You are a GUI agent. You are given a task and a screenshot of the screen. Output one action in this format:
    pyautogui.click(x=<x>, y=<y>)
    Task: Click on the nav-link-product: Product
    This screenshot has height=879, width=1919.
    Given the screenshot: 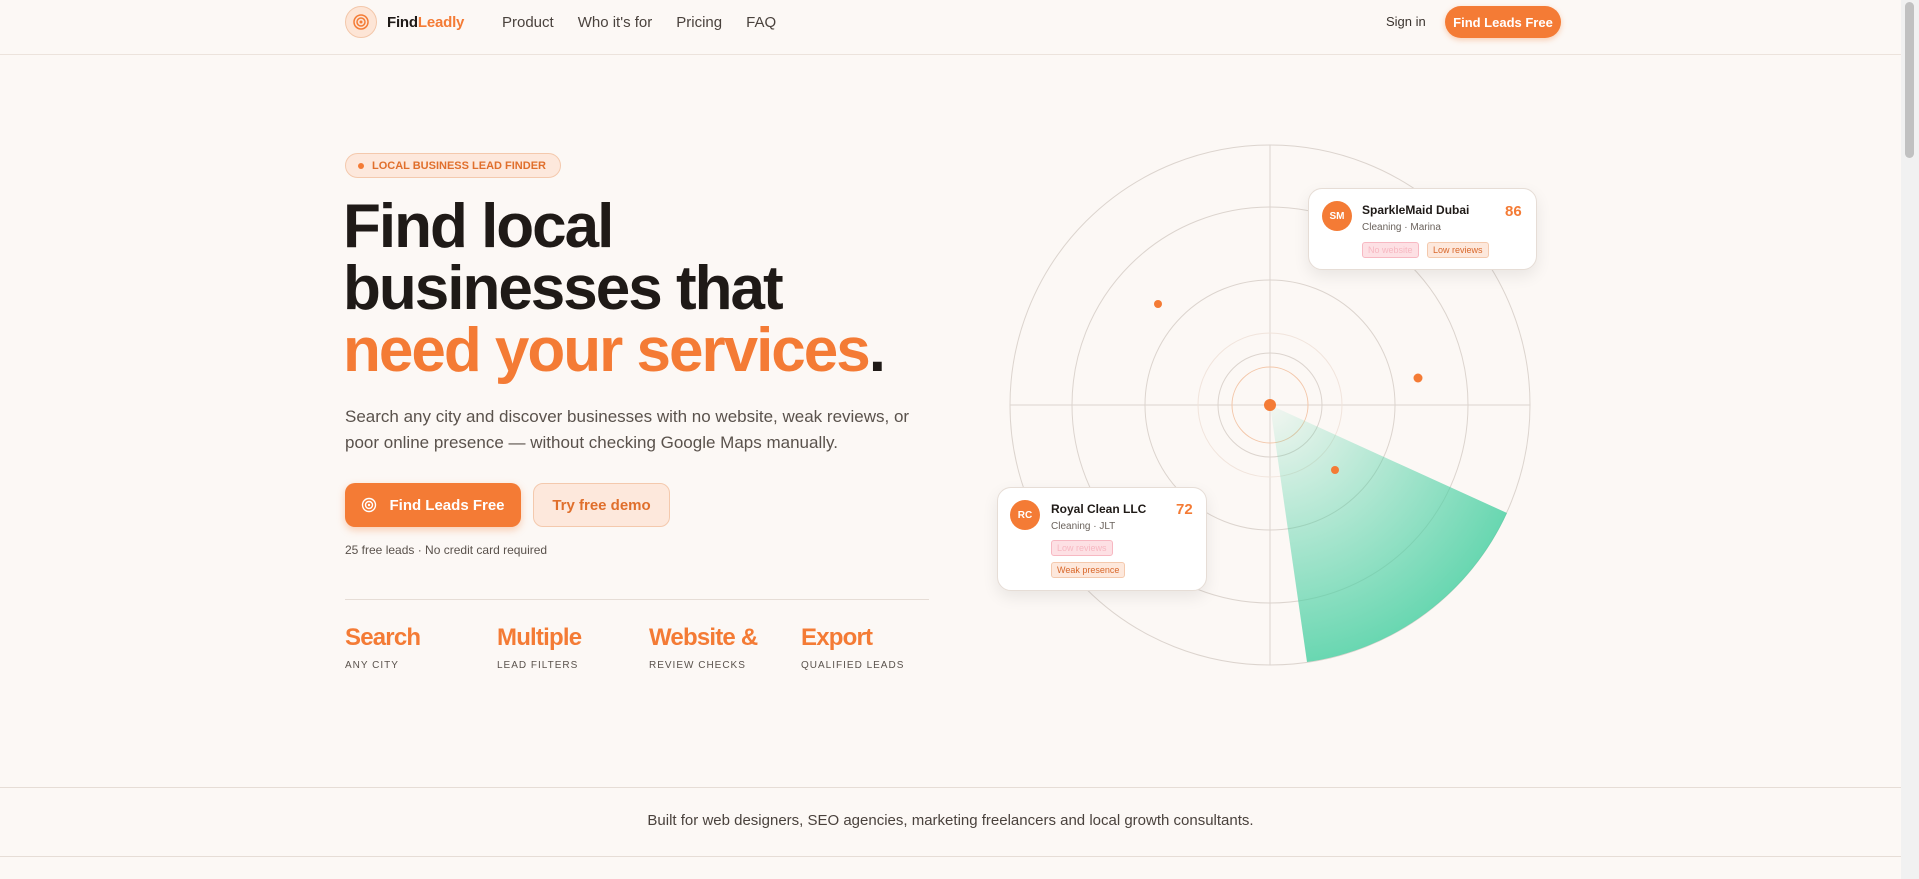 What is the action you would take?
    pyautogui.click(x=528, y=22)
    